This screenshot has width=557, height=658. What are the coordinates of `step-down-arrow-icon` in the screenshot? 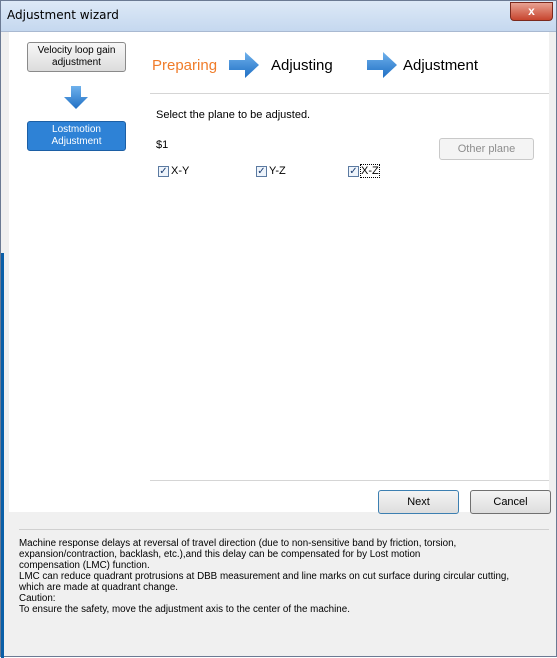 It's located at (76, 97).